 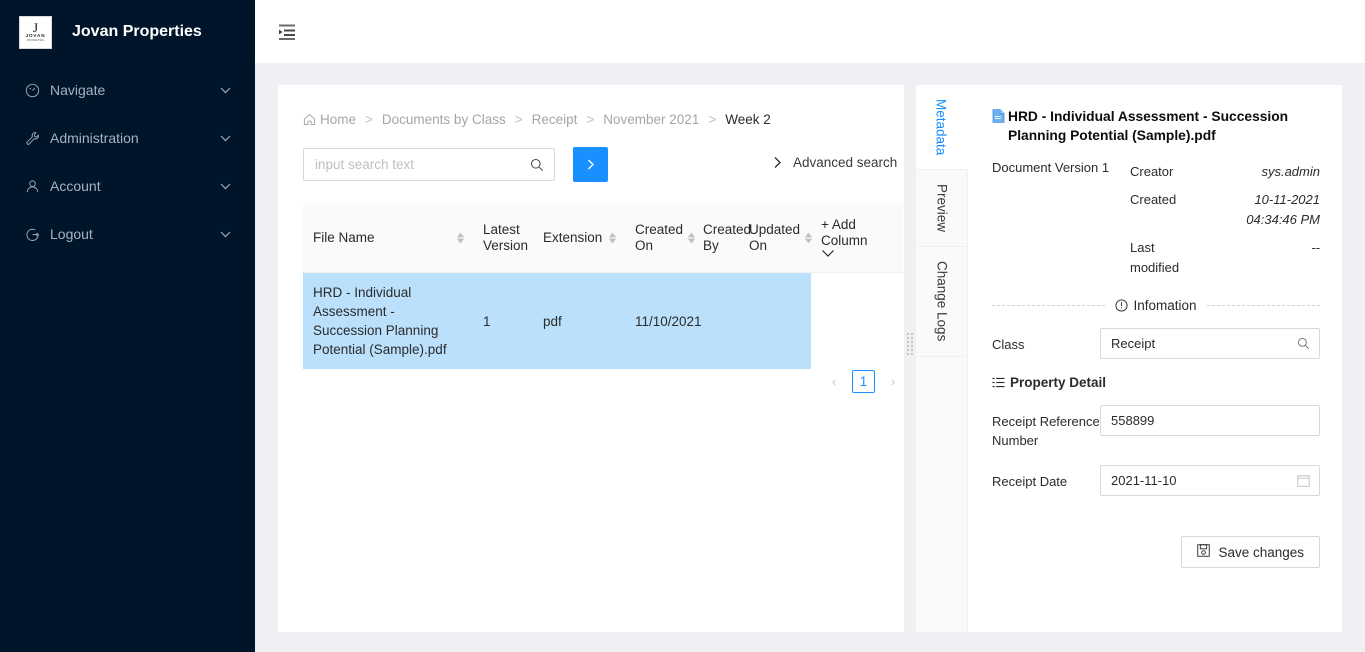 What do you see at coordinates (1122, 305) in the screenshot?
I see `info-circle-icon` at bounding box center [1122, 305].